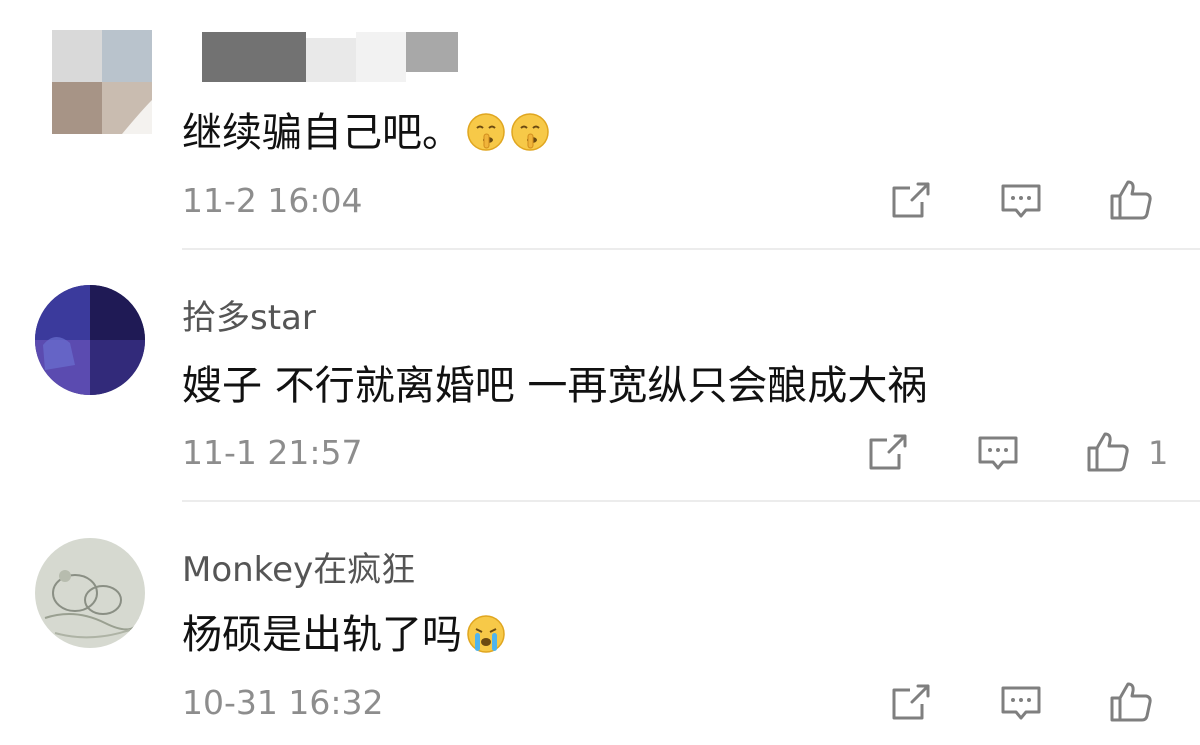 This screenshot has width=1200, height=745. Describe the element at coordinates (272, 452) in the screenshot. I see `comment-timestamp: 11-1 21:57` at that location.